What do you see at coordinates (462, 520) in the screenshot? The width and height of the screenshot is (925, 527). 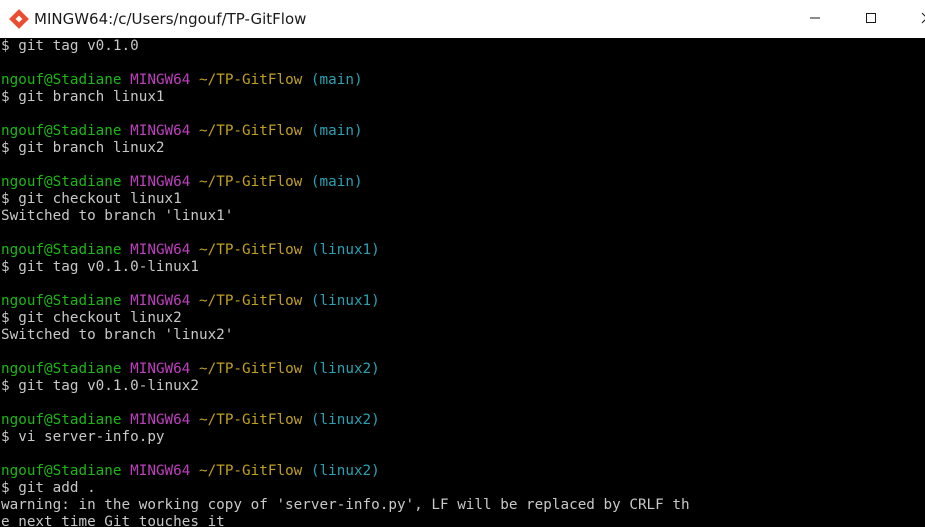 I see `output-line: e next time Git touches it` at bounding box center [462, 520].